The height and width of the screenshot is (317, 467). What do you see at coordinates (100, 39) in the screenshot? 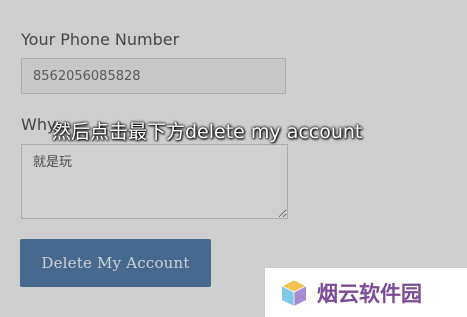
I see `phone-number-label: Your Phone Number` at bounding box center [100, 39].